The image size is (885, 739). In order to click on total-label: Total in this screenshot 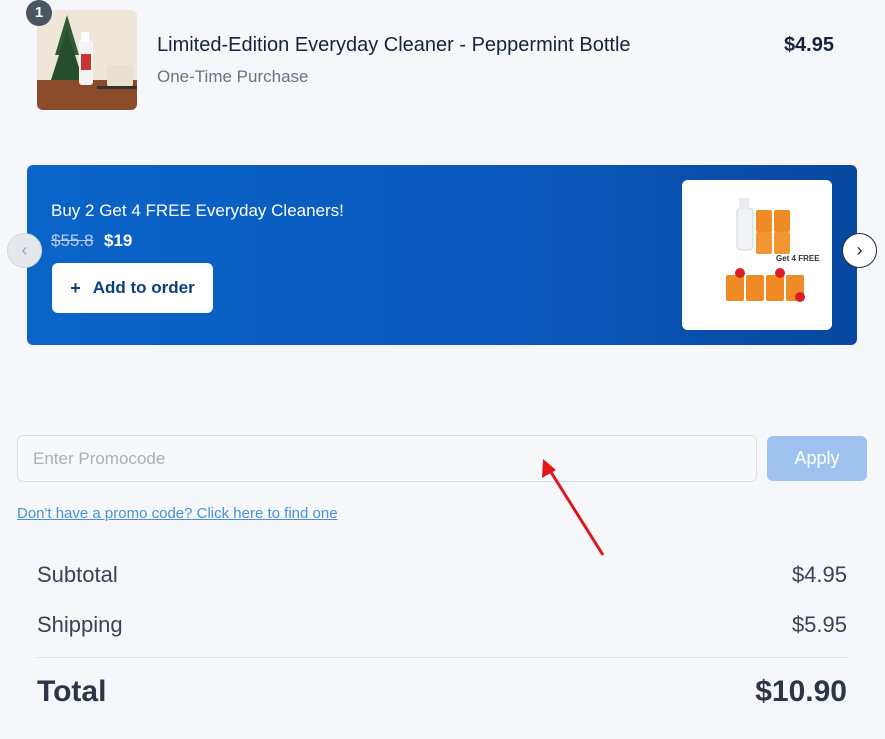, I will do `click(72, 691)`.